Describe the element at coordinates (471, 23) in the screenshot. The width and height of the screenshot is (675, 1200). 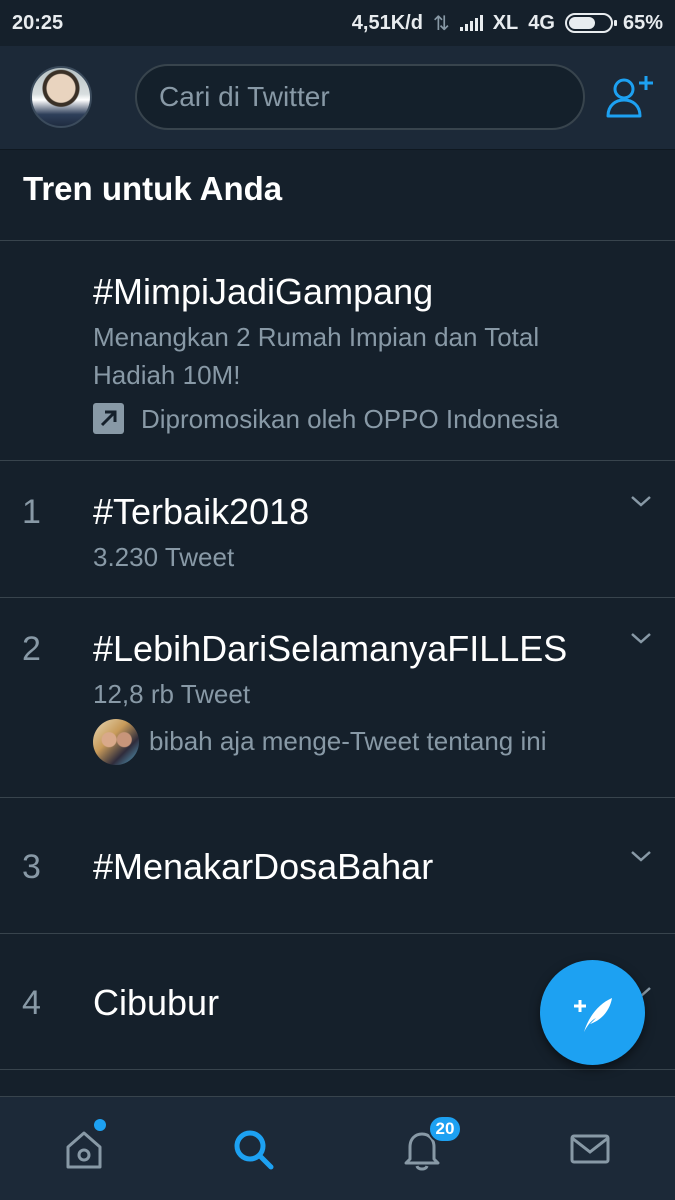
I see `signal-icon` at that location.